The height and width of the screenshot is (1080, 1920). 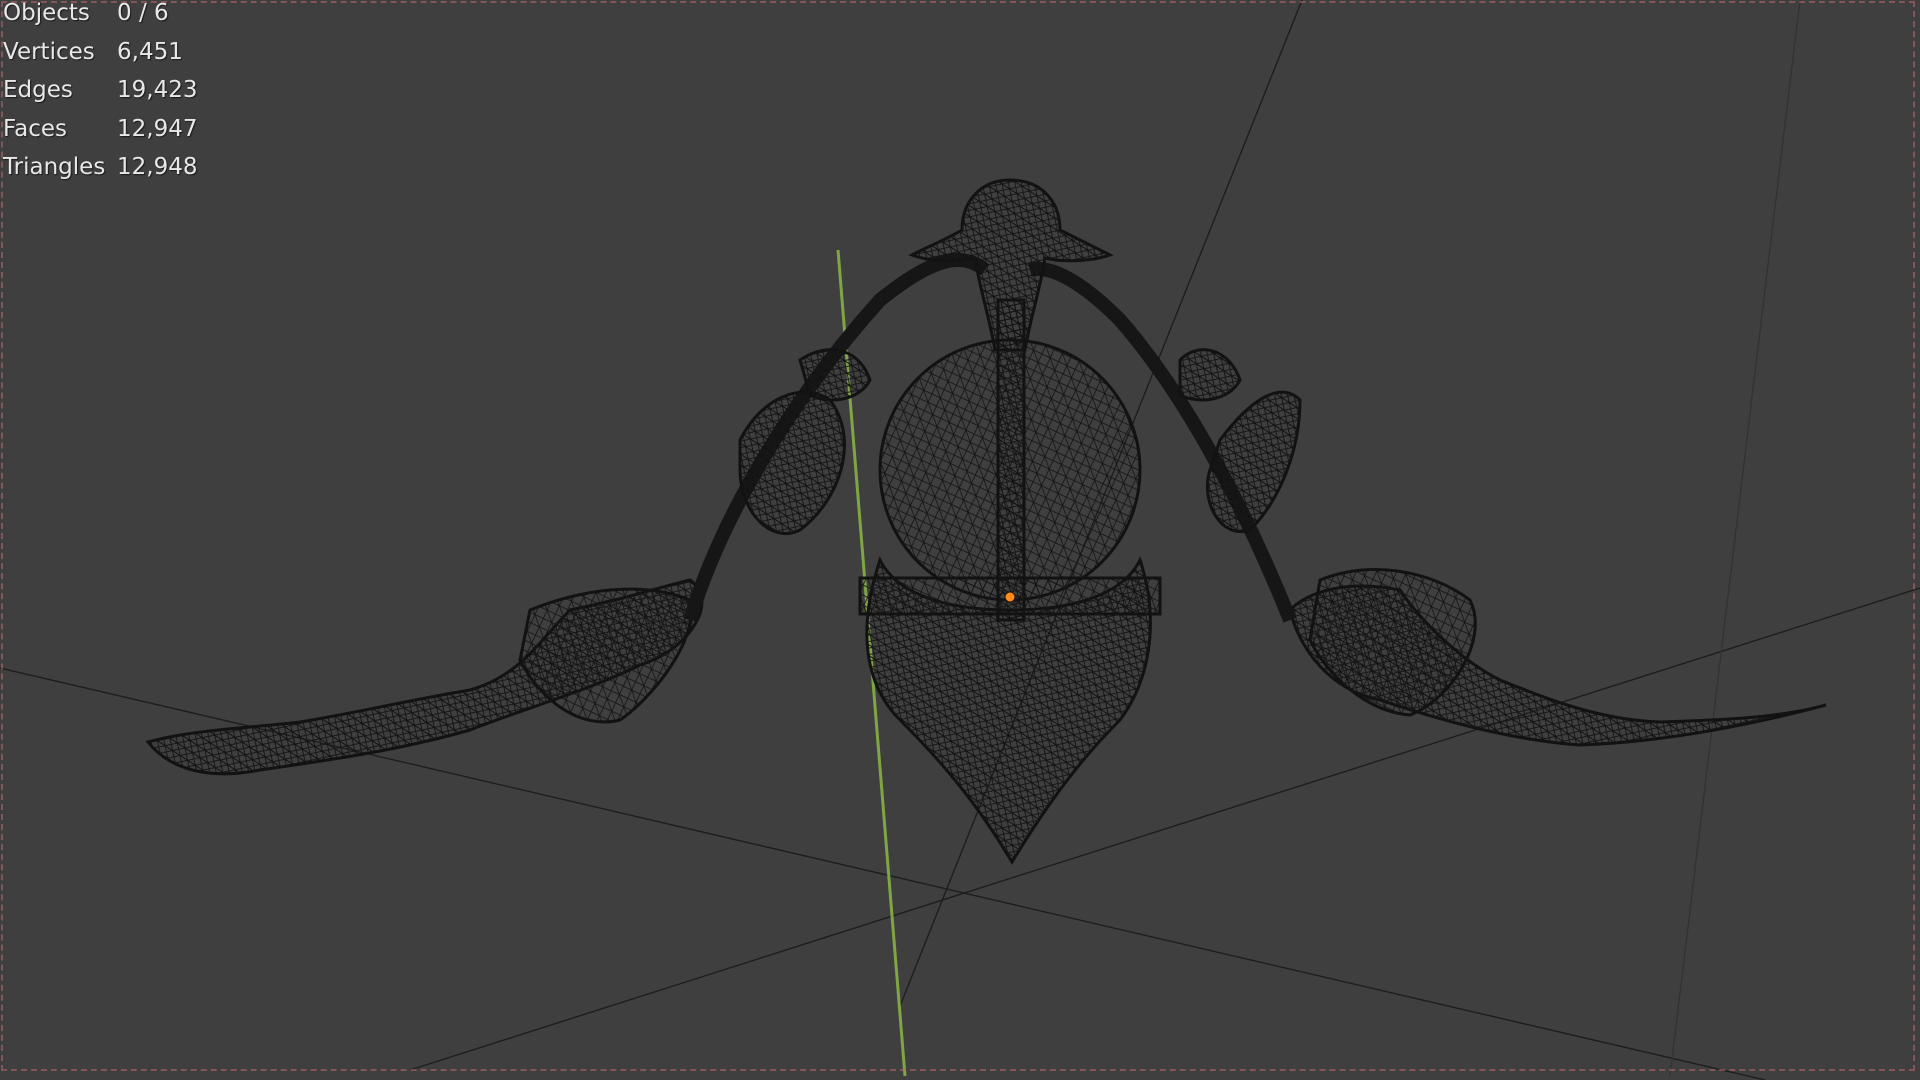 What do you see at coordinates (38, 90) in the screenshot?
I see `stat-label: Edges` at bounding box center [38, 90].